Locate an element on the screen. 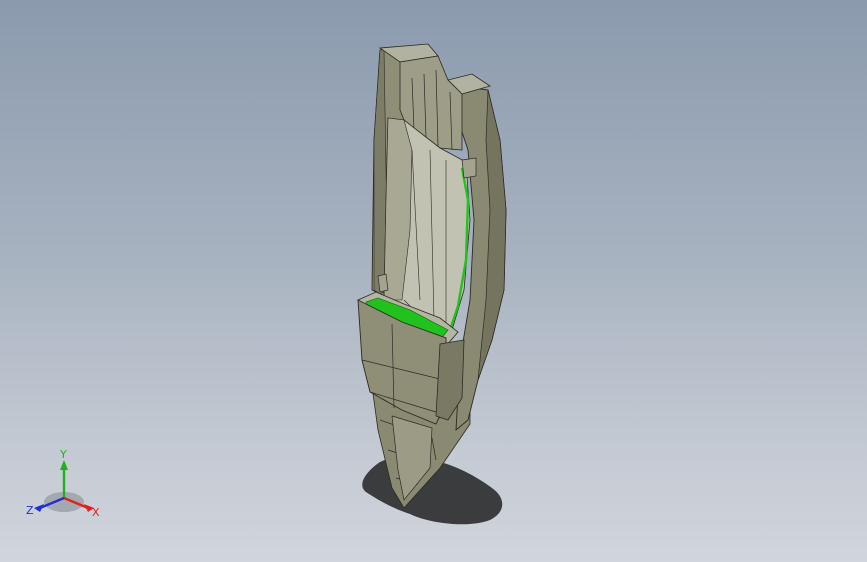 Image resolution: width=867 pixels, height=562 pixels. bracket-left is located at coordinates (383, 283).